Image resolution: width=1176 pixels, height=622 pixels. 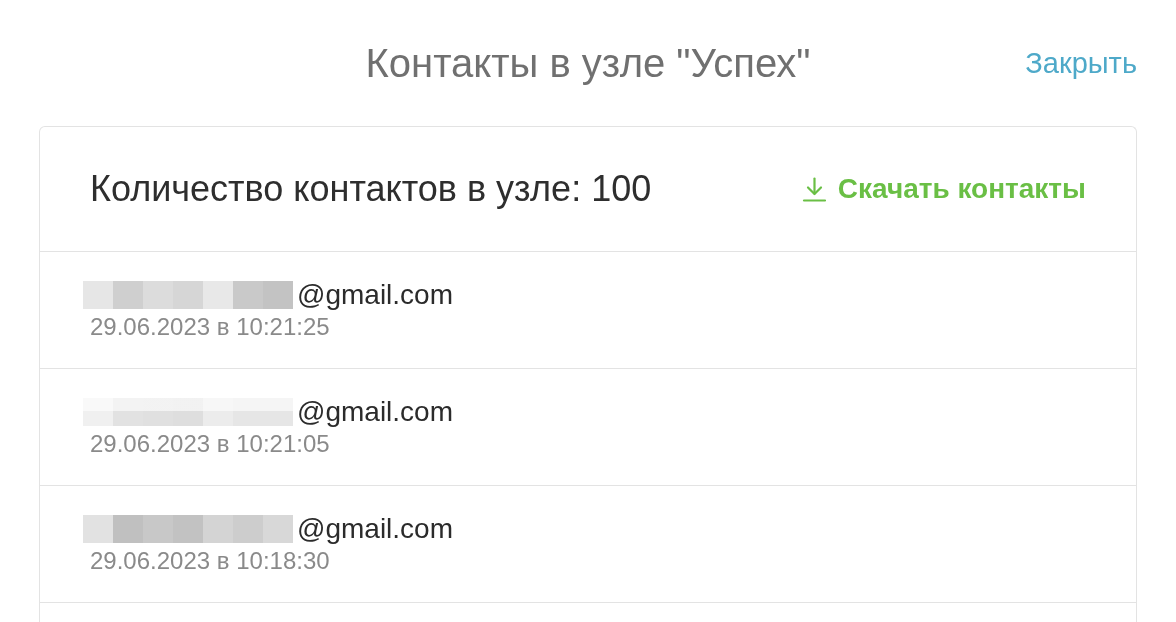 What do you see at coordinates (588, 63) in the screenshot?
I see `page-title: Контакты в узле "Успех"` at bounding box center [588, 63].